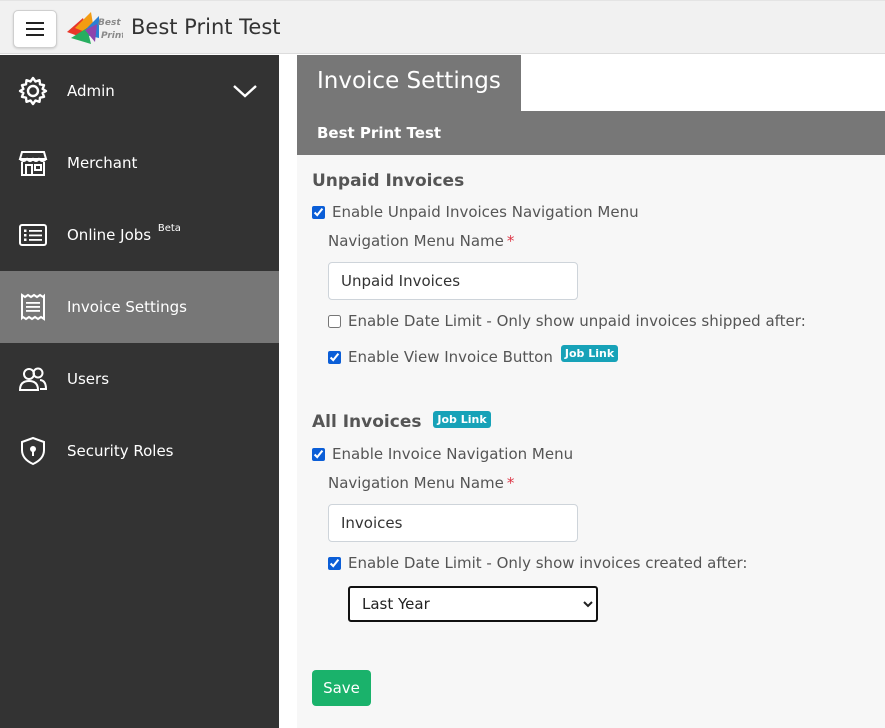 The width and height of the screenshot is (885, 728). What do you see at coordinates (120, 451) in the screenshot?
I see `sidebar-item-label: Security Roles` at bounding box center [120, 451].